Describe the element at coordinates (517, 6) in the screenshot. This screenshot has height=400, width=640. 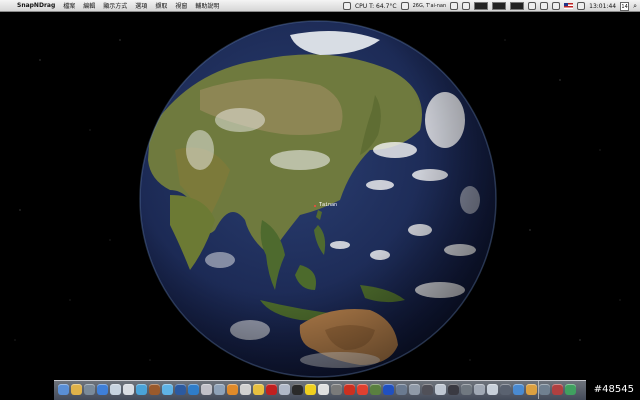
I see `memory-graph-icon` at that location.